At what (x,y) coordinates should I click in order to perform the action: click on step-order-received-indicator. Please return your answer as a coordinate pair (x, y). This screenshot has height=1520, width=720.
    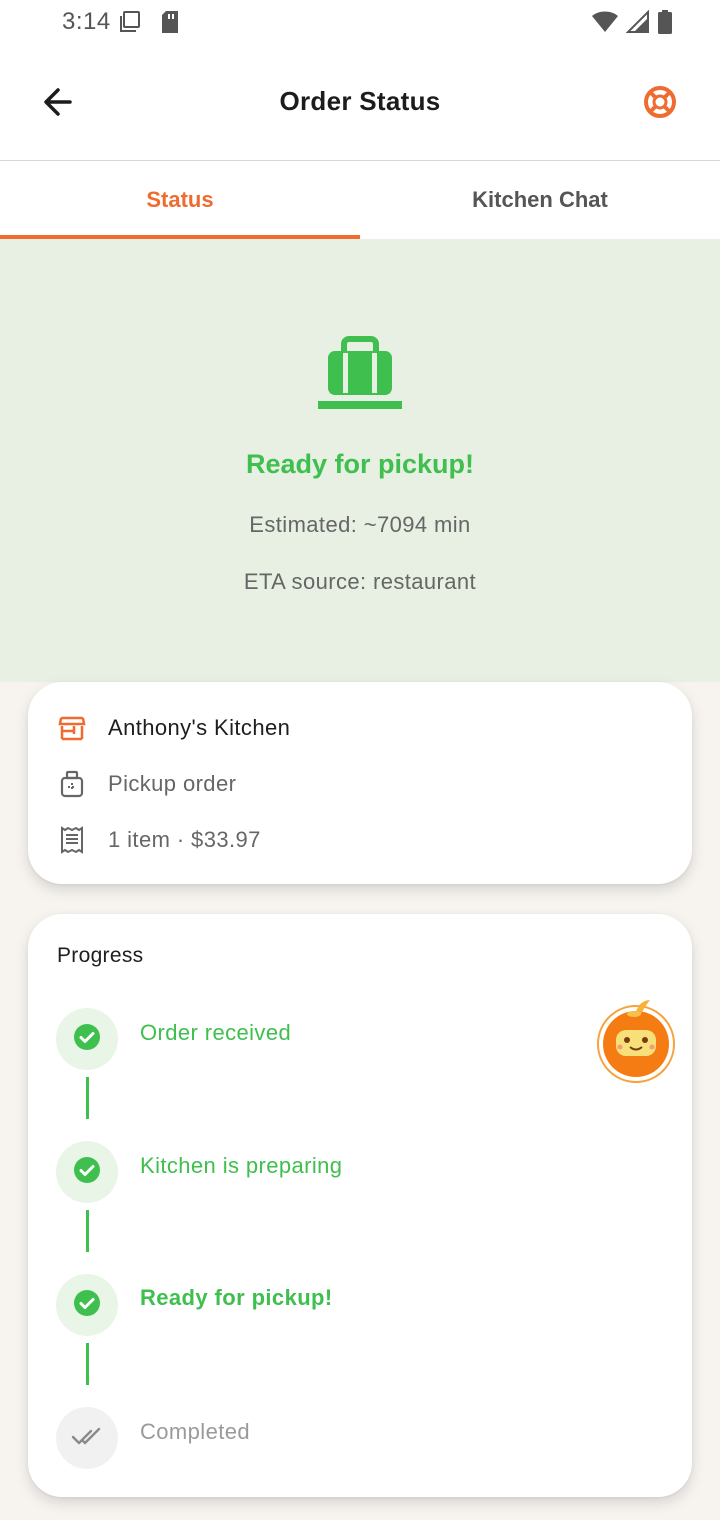
    Looking at the image, I should click on (87, 1039).